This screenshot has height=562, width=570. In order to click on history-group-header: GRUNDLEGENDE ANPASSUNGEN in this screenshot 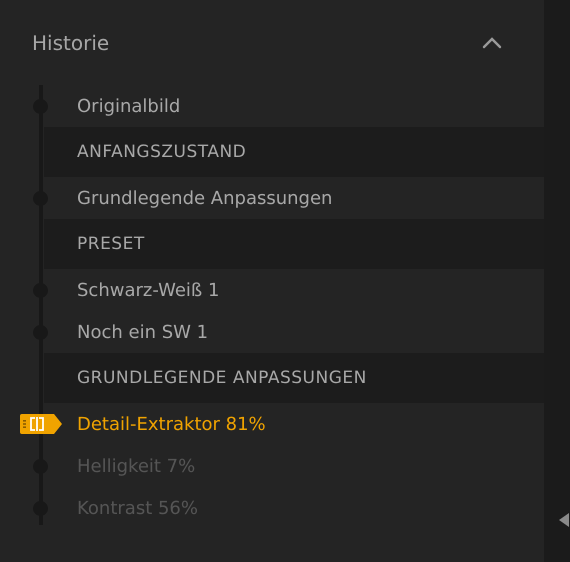, I will do `click(294, 378)`.